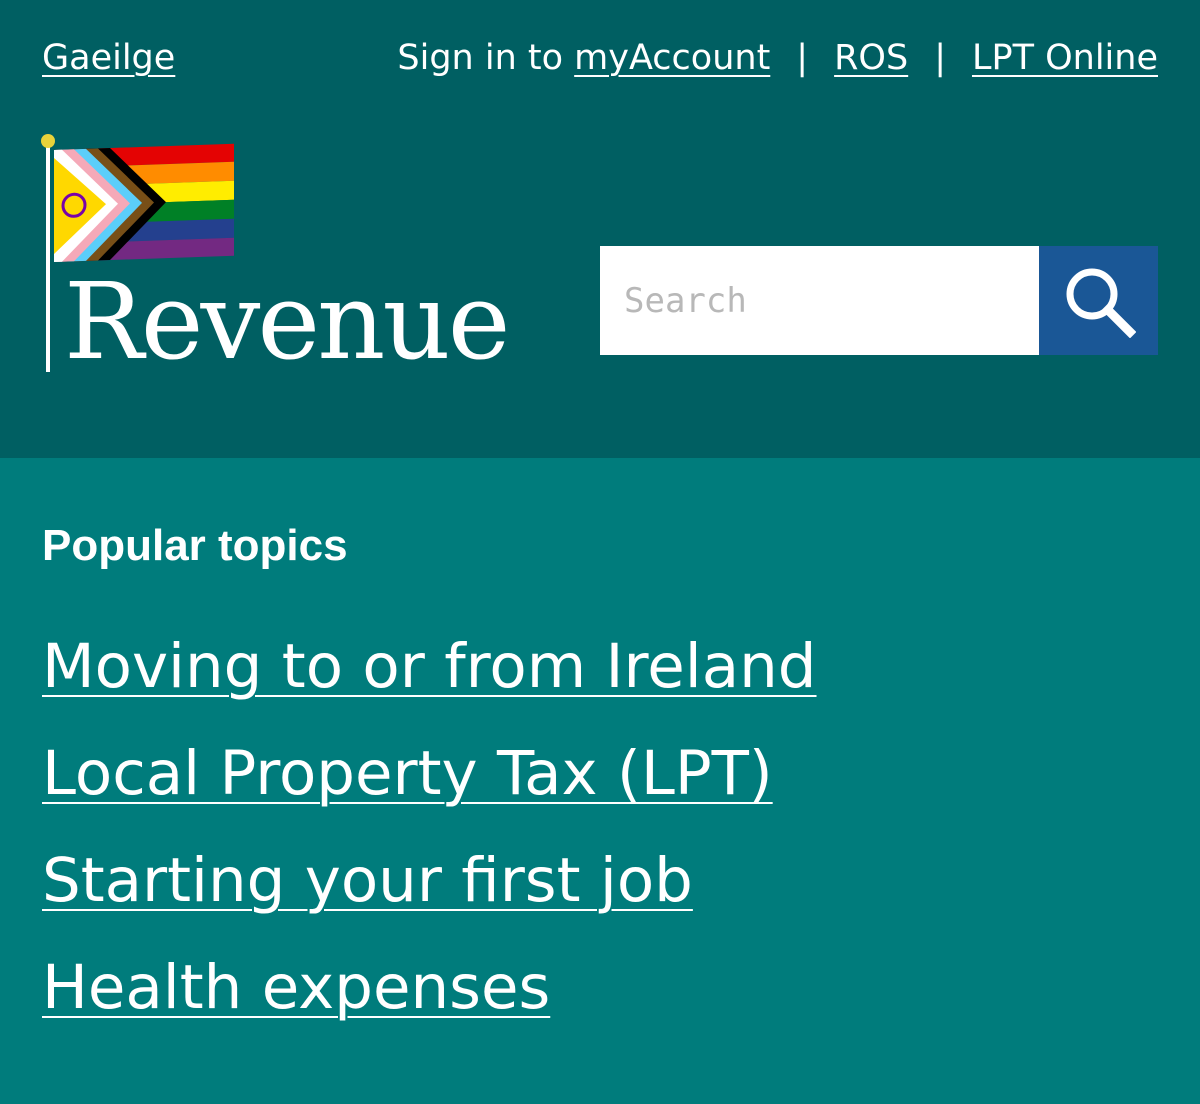 The width and height of the screenshot is (1200, 1104). Describe the element at coordinates (429, 666) in the screenshot. I see `topic-link-moving-to-or-from-ireland: Moving to or from Ireland` at that location.